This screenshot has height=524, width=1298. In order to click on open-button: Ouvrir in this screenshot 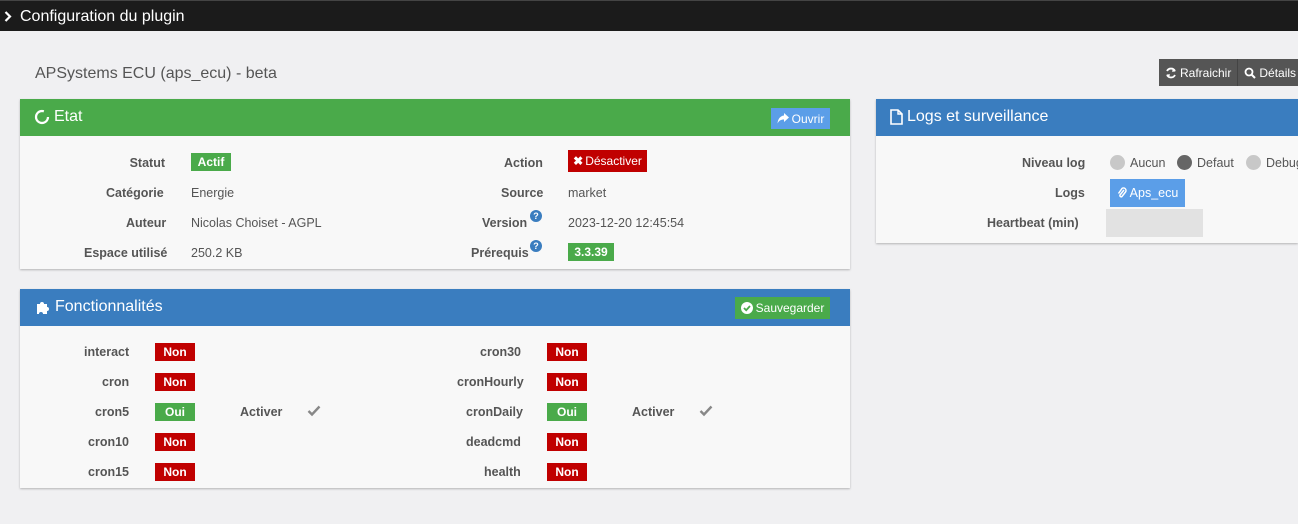, I will do `click(800, 118)`.